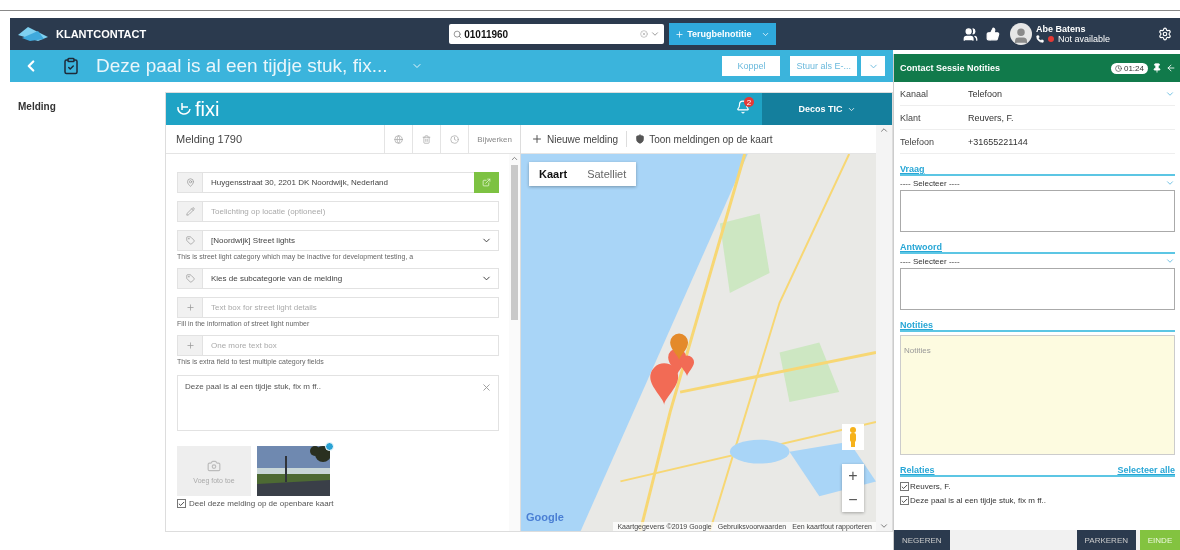  What do you see at coordinates (1021, 34) in the screenshot?
I see `avatar` at bounding box center [1021, 34].